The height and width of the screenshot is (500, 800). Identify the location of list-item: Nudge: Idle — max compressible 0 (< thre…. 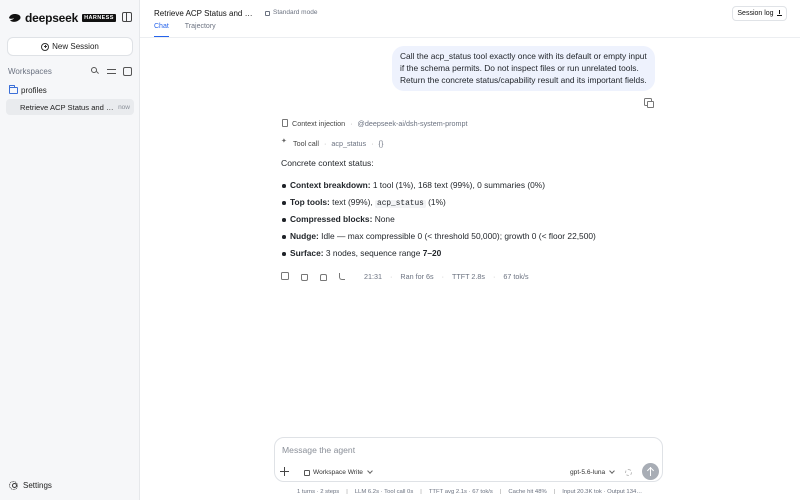
(438, 239).